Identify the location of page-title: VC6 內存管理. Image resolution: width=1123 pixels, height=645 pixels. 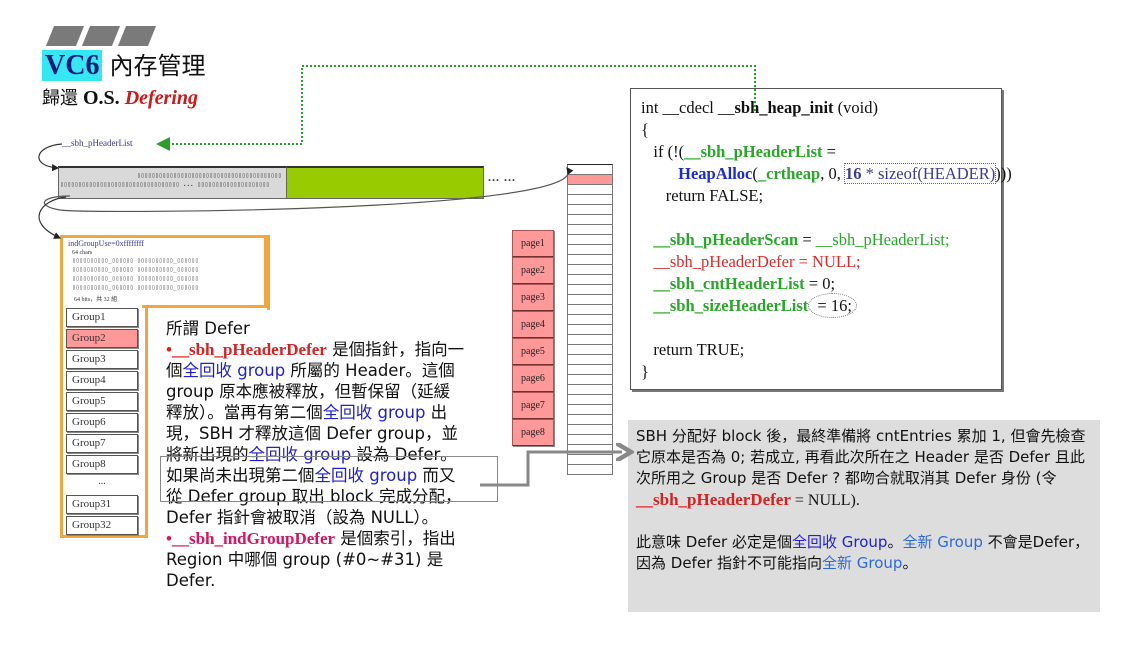
(123, 66).